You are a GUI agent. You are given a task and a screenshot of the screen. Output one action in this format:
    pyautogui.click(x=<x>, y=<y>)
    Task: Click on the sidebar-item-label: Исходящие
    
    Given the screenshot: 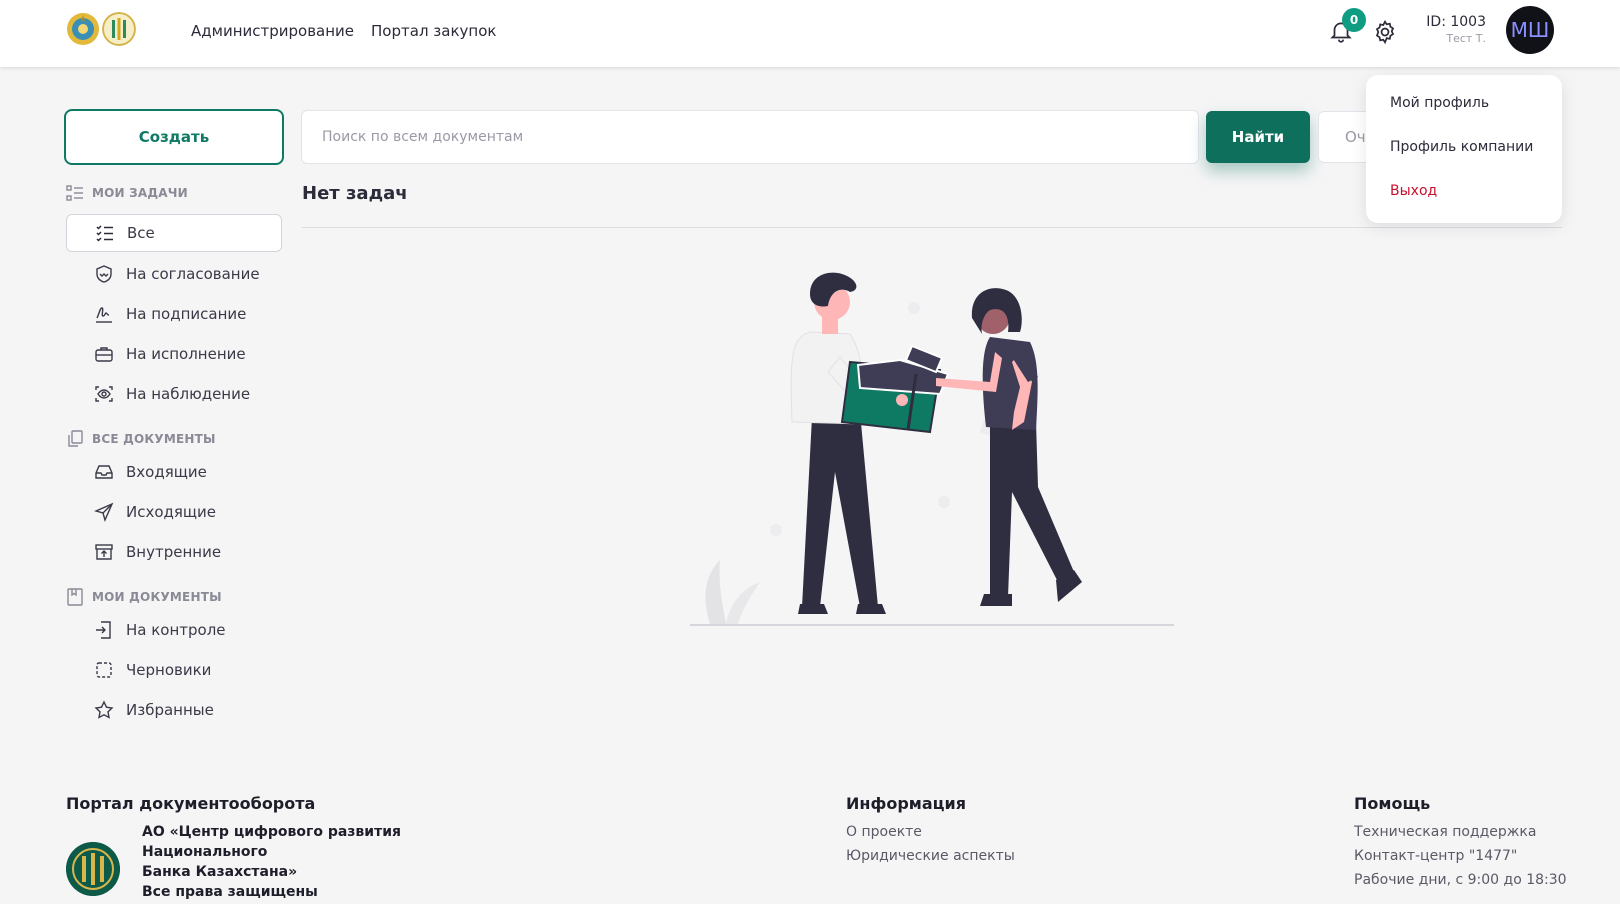 What is the action you would take?
    pyautogui.click(x=171, y=512)
    